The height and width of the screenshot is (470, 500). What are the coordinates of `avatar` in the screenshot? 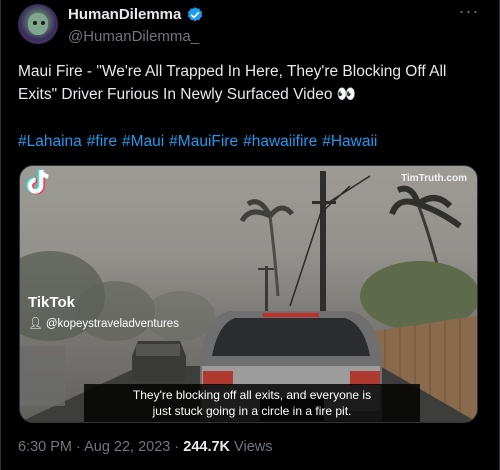 It's located at (38, 24).